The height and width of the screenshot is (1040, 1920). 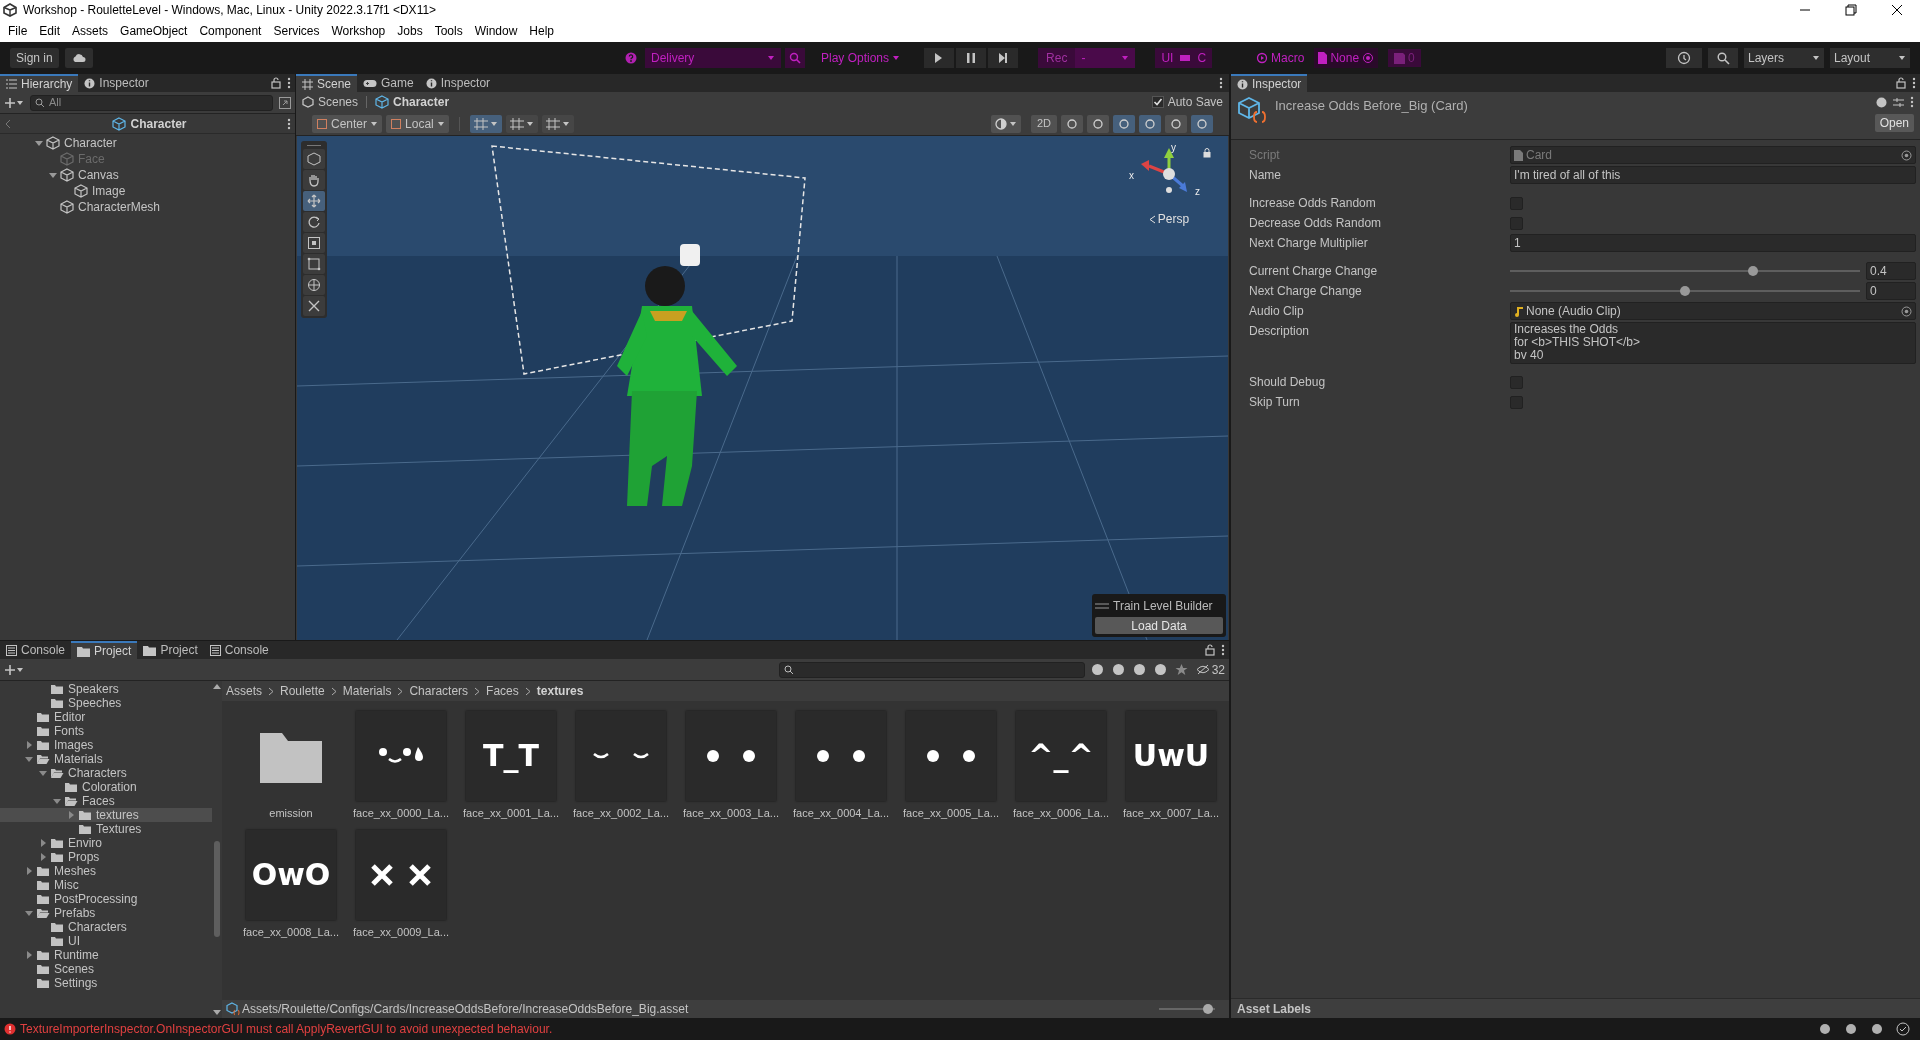 What do you see at coordinates (327, 83) in the screenshot?
I see `panel-tab: Scene` at bounding box center [327, 83].